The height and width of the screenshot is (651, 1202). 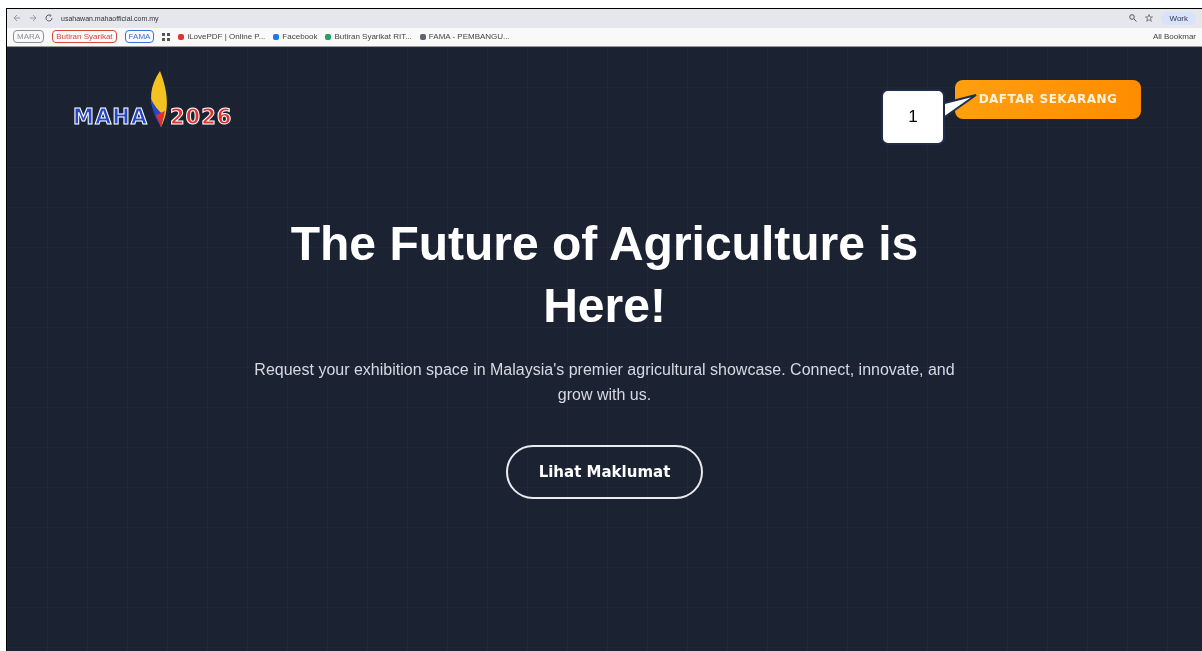 I want to click on forward-icon, so click(x=33, y=18).